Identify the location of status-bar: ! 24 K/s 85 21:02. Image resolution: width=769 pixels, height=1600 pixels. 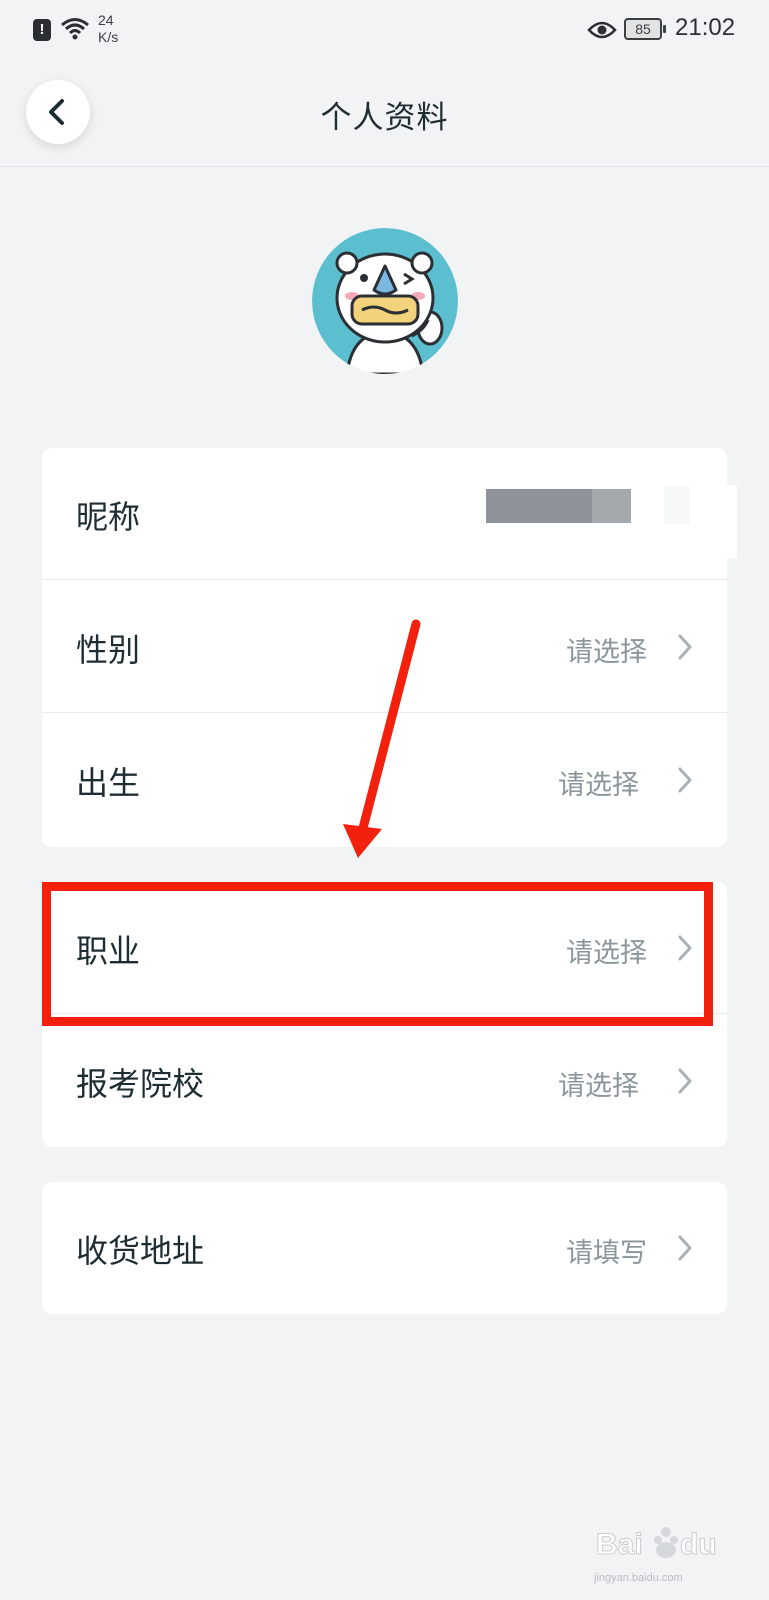
(384, 31).